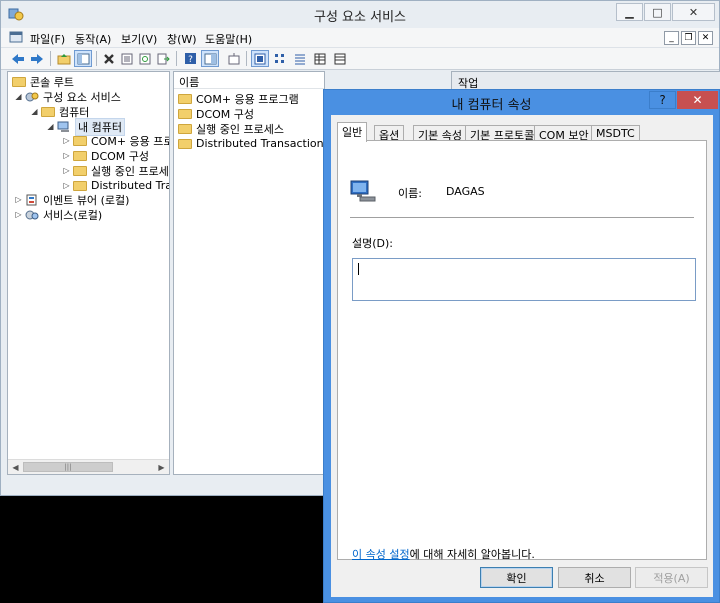  I want to click on mdi-restore-button: ❐, so click(688, 38).